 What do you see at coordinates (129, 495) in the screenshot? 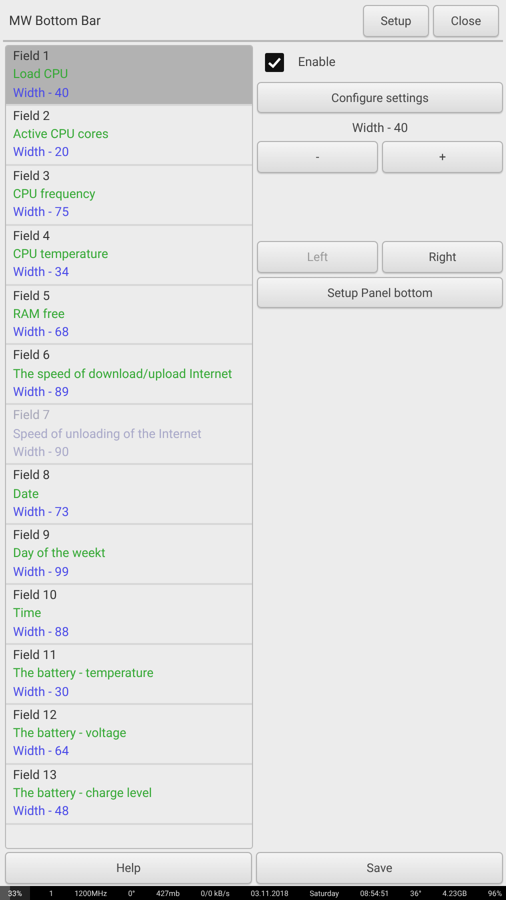
I see `field-list-item: Field 8 Date Width - 73` at bounding box center [129, 495].